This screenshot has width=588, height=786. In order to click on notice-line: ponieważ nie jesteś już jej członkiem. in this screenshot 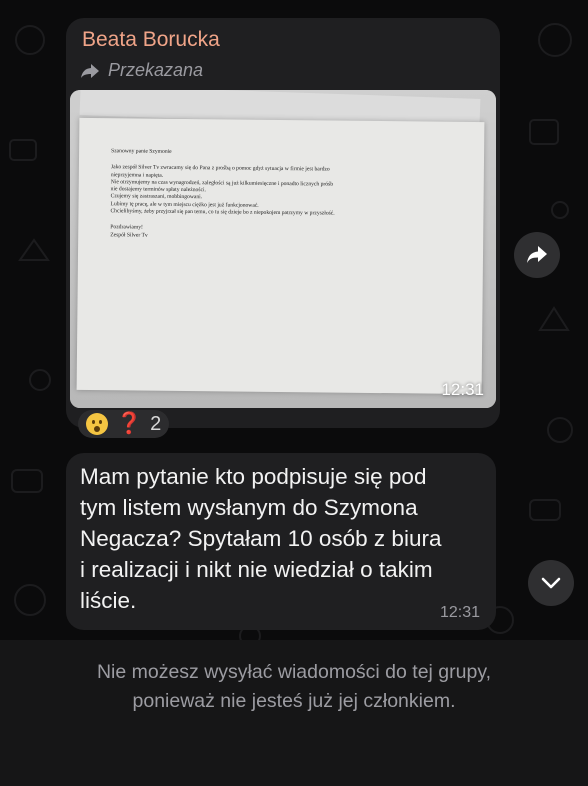, I will do `click(294, 701)`.